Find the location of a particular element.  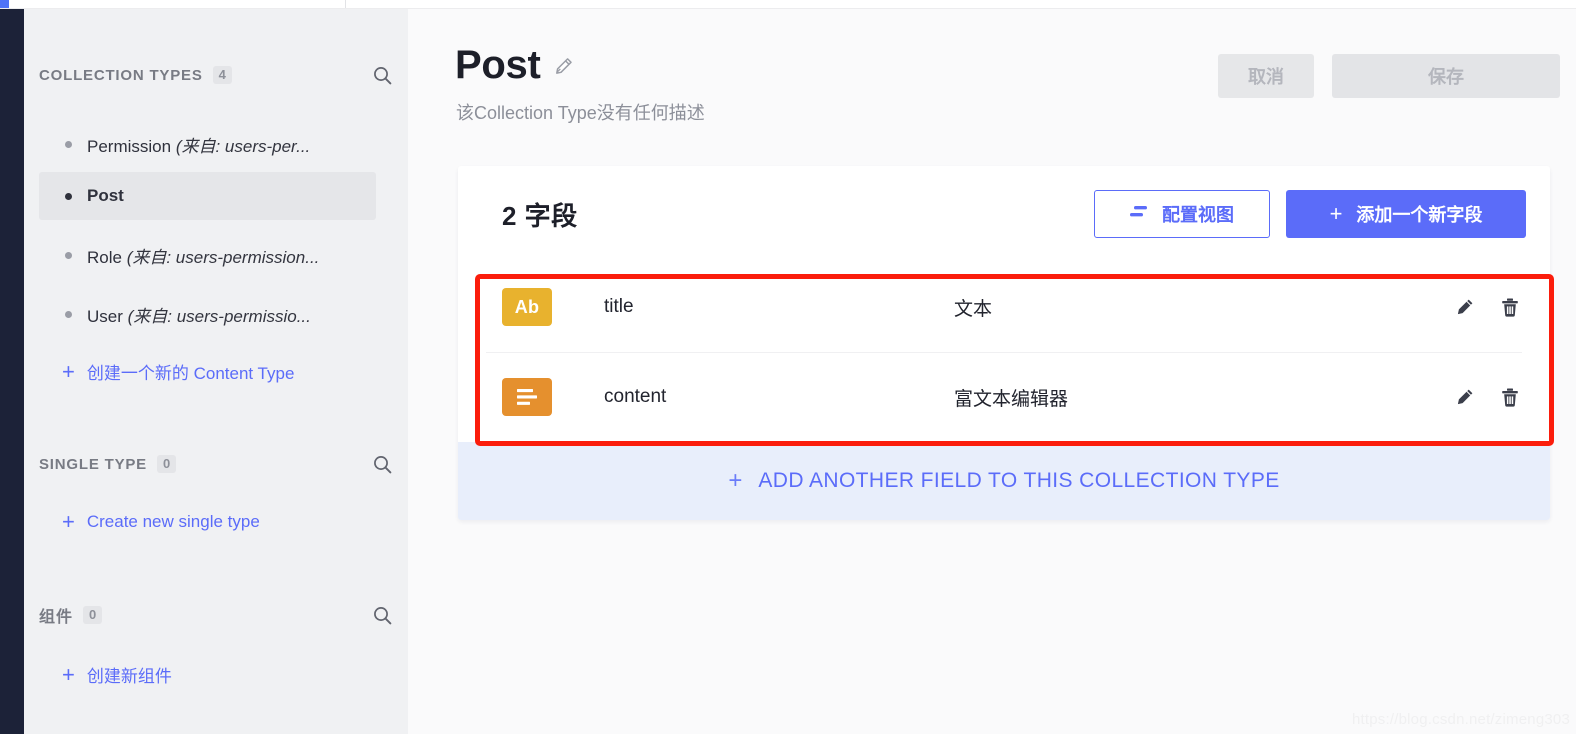

page-title-area: Post is located at coordinates (514, 65).